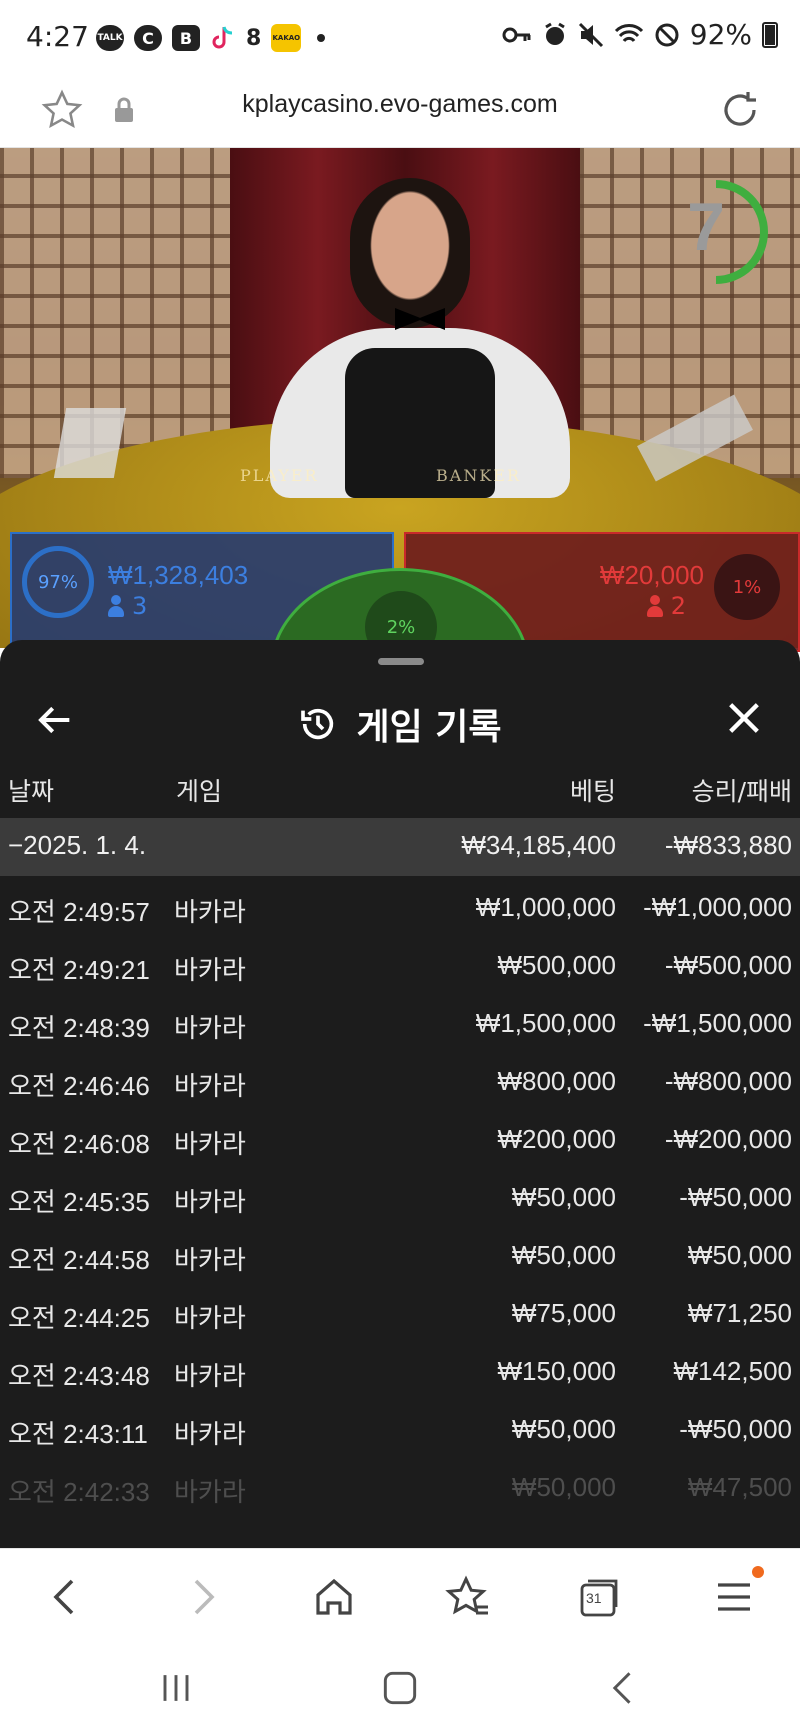  What do you see at coordinates (717, 907) in the screenshot?
I see `row-result: -₩1,000,000` at bounding box center [717, 907].